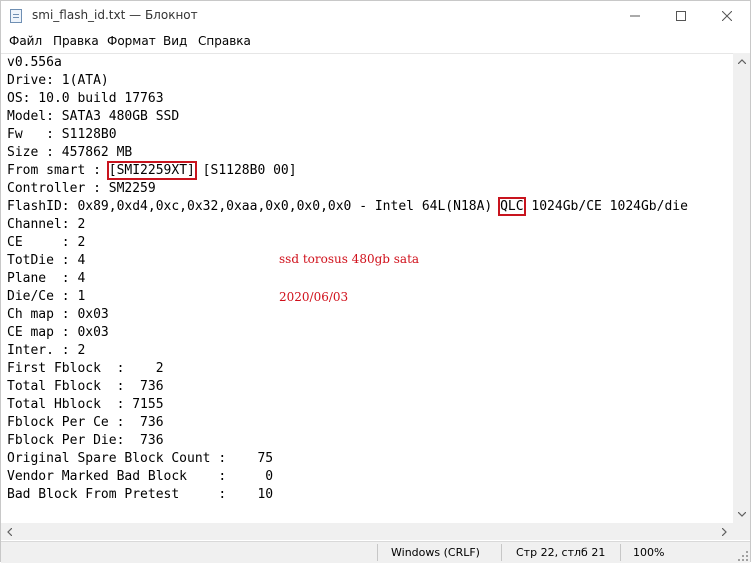  I want to click on text-line: Plane : 4, so click(46, 278).